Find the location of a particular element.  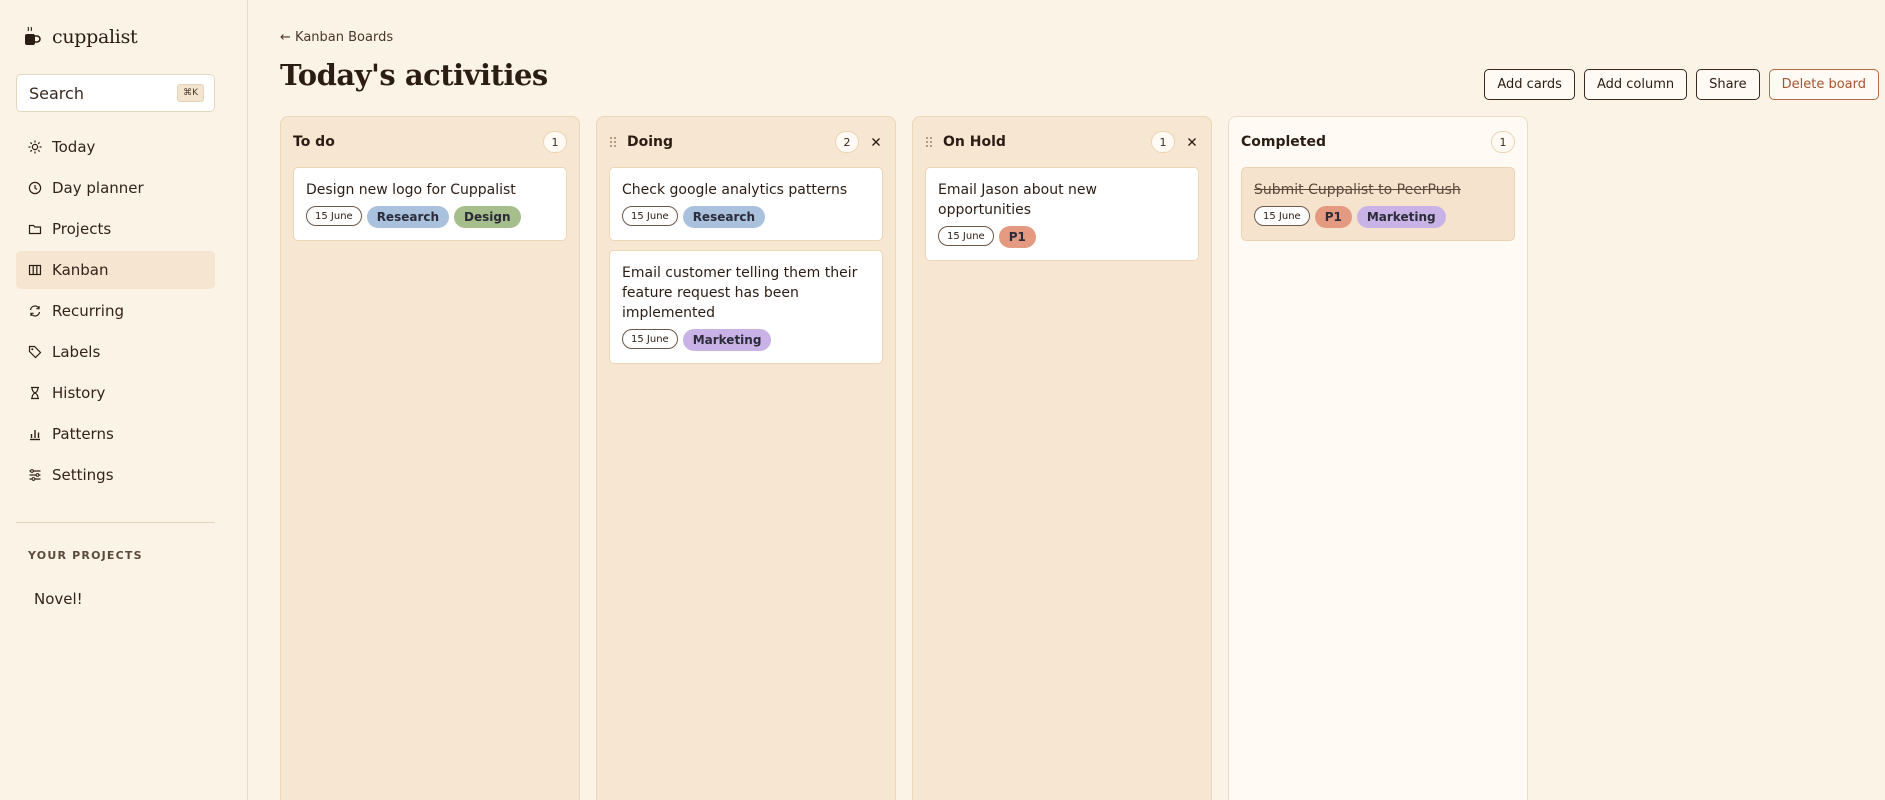

search-input: Search ⌘K is located at coordinates (115, 93).